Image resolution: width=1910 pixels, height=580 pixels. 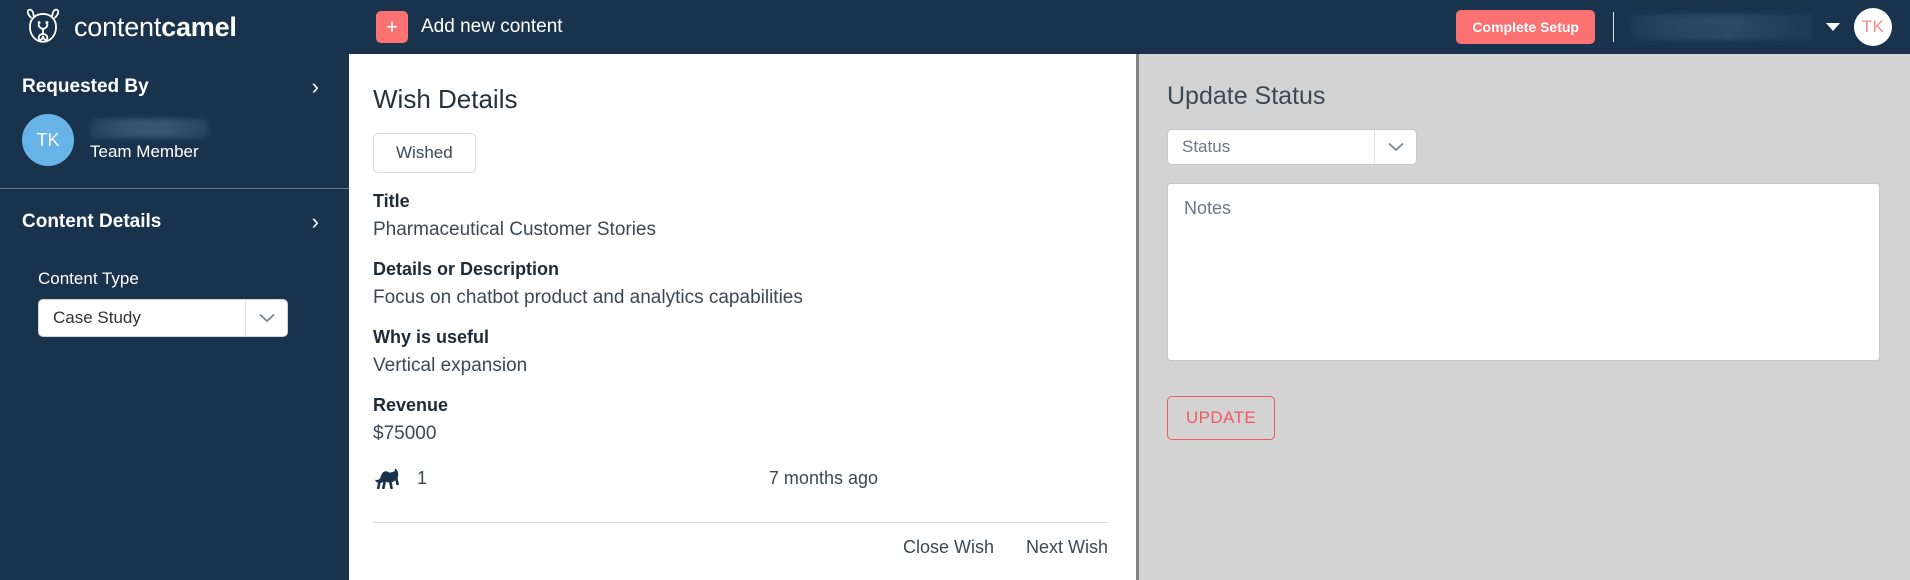 I want to click on field-value: Vertical expansion, so click(x=450, y=365).